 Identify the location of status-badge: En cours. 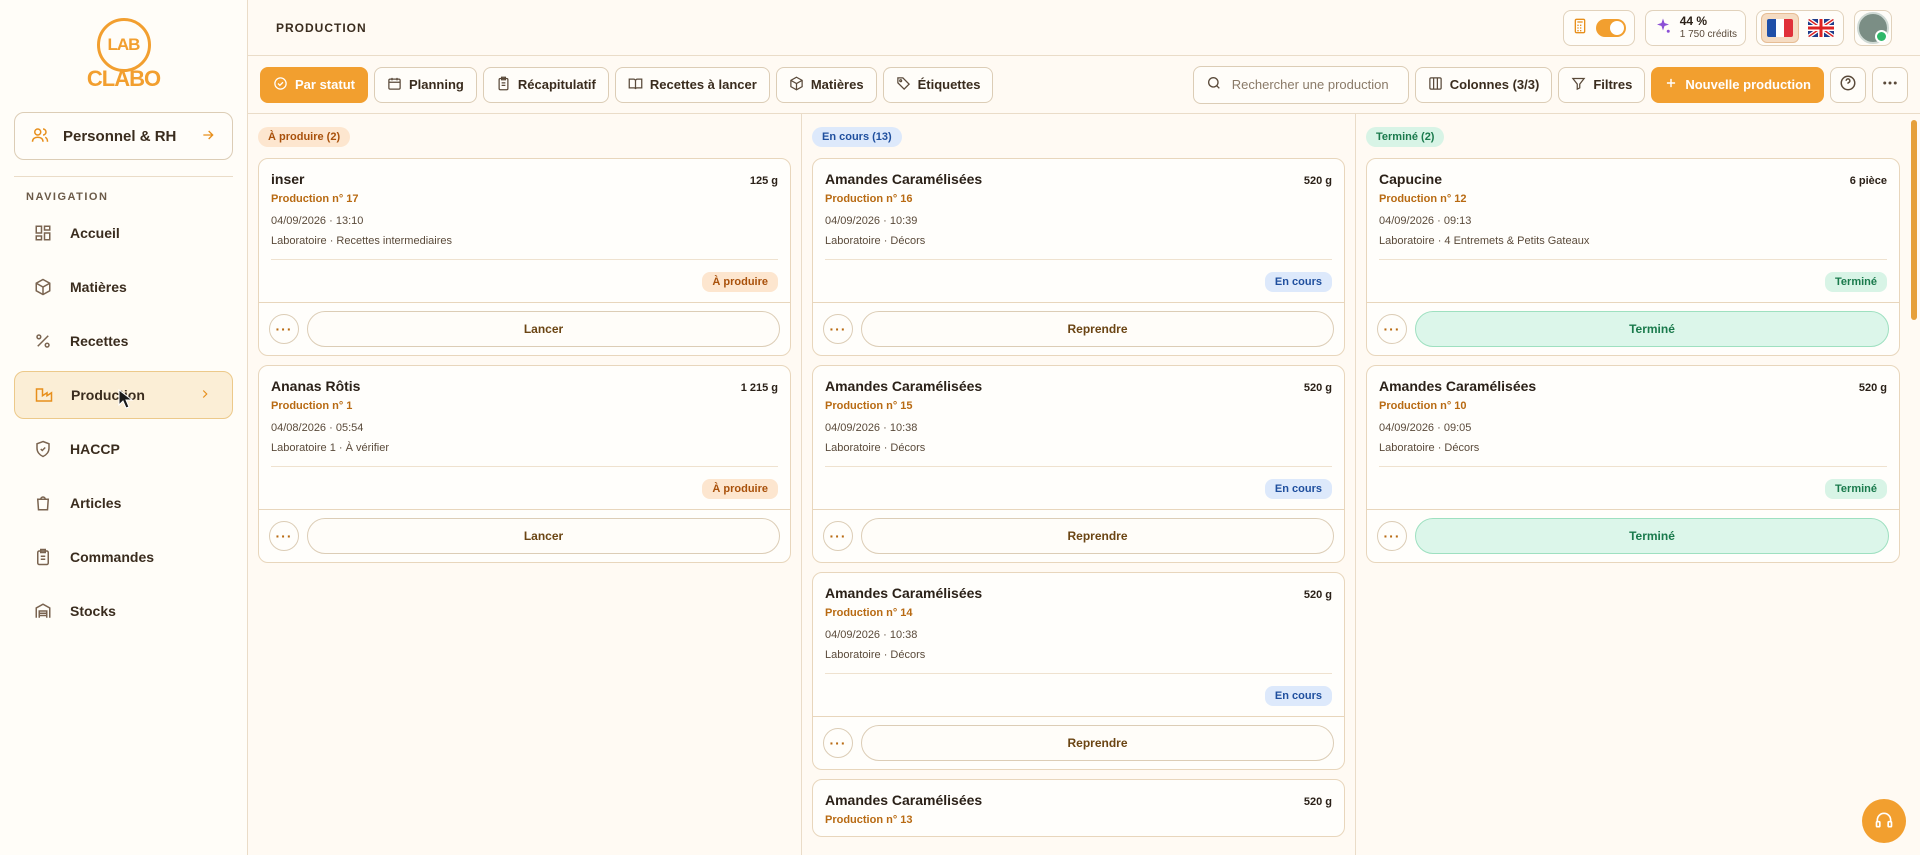
(1298, 696).